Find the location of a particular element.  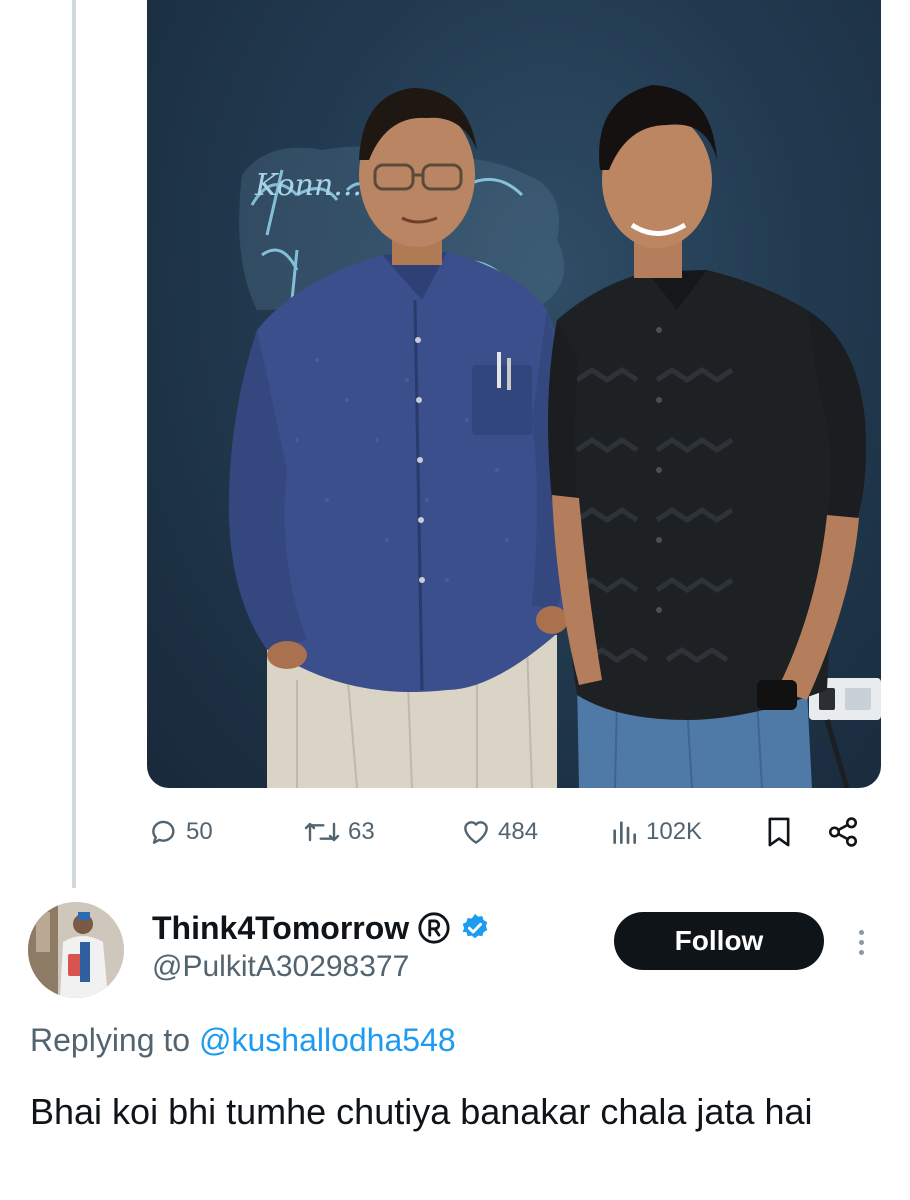

share-icon is located at coordinates (843, 832).